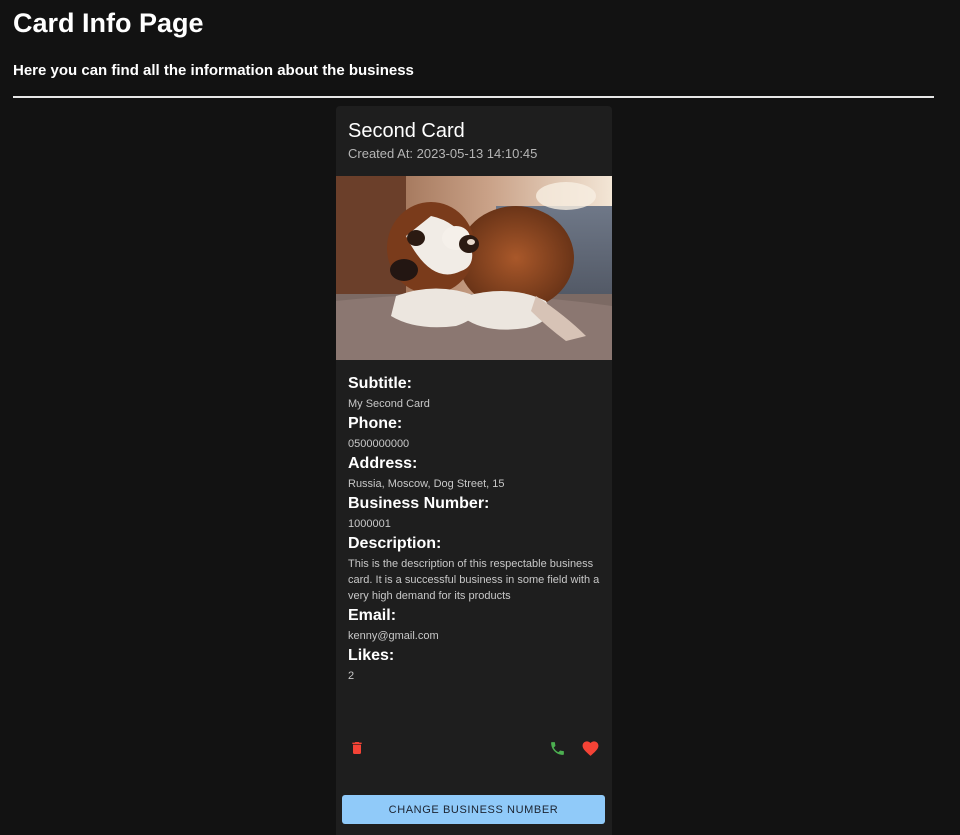 Image resolution: width=960 pixels, height=835 pixels. Describe the element at coordinates (351, 676) in the screenshot. I see `field-value-likes: 2` at that location.